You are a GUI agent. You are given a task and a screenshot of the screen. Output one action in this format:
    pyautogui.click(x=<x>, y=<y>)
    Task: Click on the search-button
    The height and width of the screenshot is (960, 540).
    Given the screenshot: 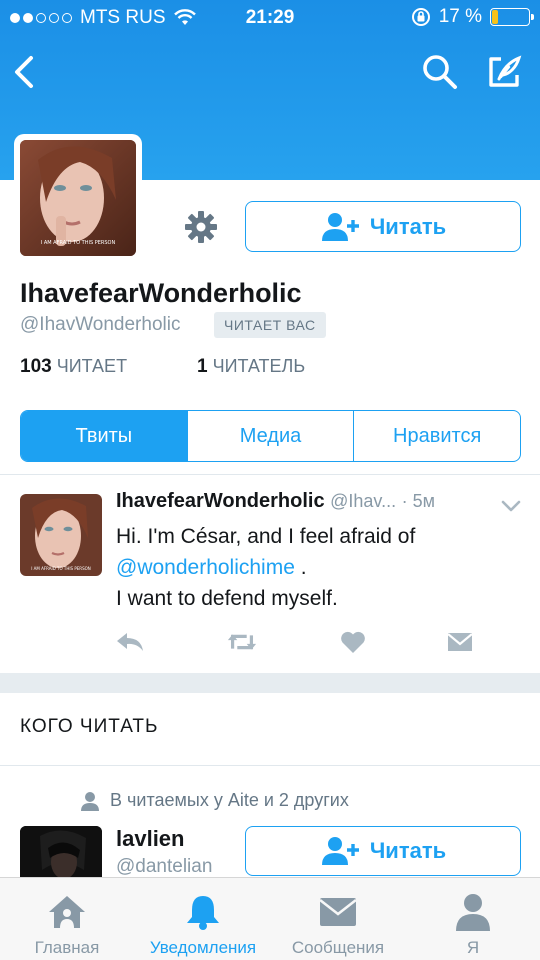 What is the action you would take?
    pyautogui.click(x=440, y=72)
    